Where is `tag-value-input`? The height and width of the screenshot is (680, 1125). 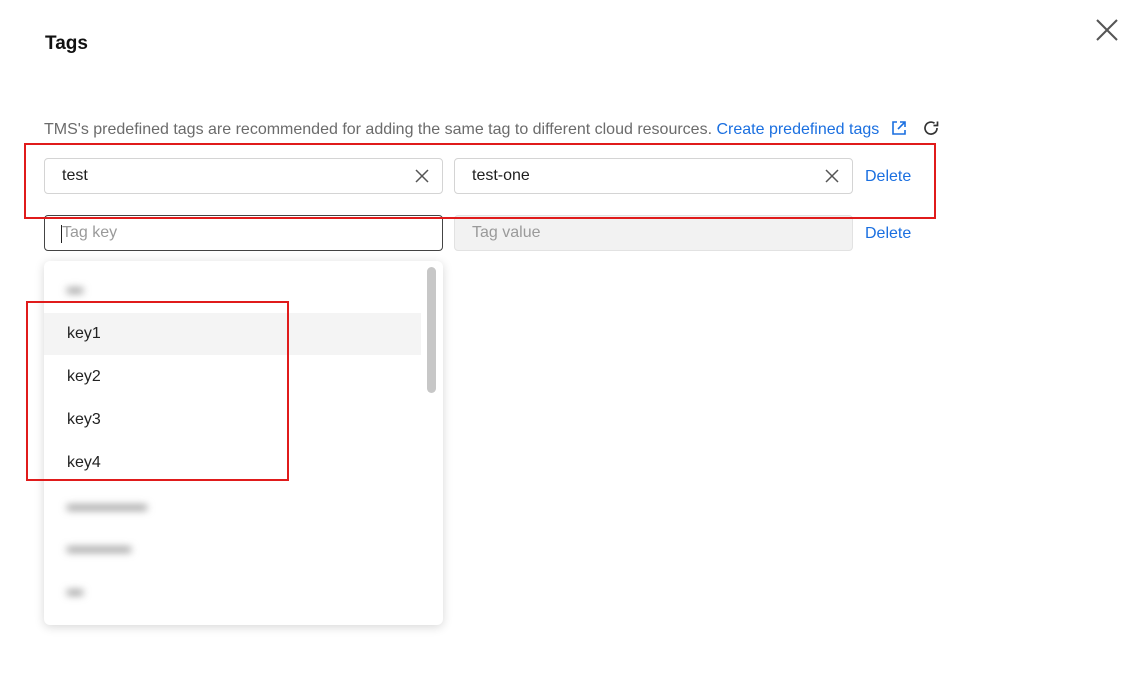 tag-value-input is located at coordinates (662, 233).